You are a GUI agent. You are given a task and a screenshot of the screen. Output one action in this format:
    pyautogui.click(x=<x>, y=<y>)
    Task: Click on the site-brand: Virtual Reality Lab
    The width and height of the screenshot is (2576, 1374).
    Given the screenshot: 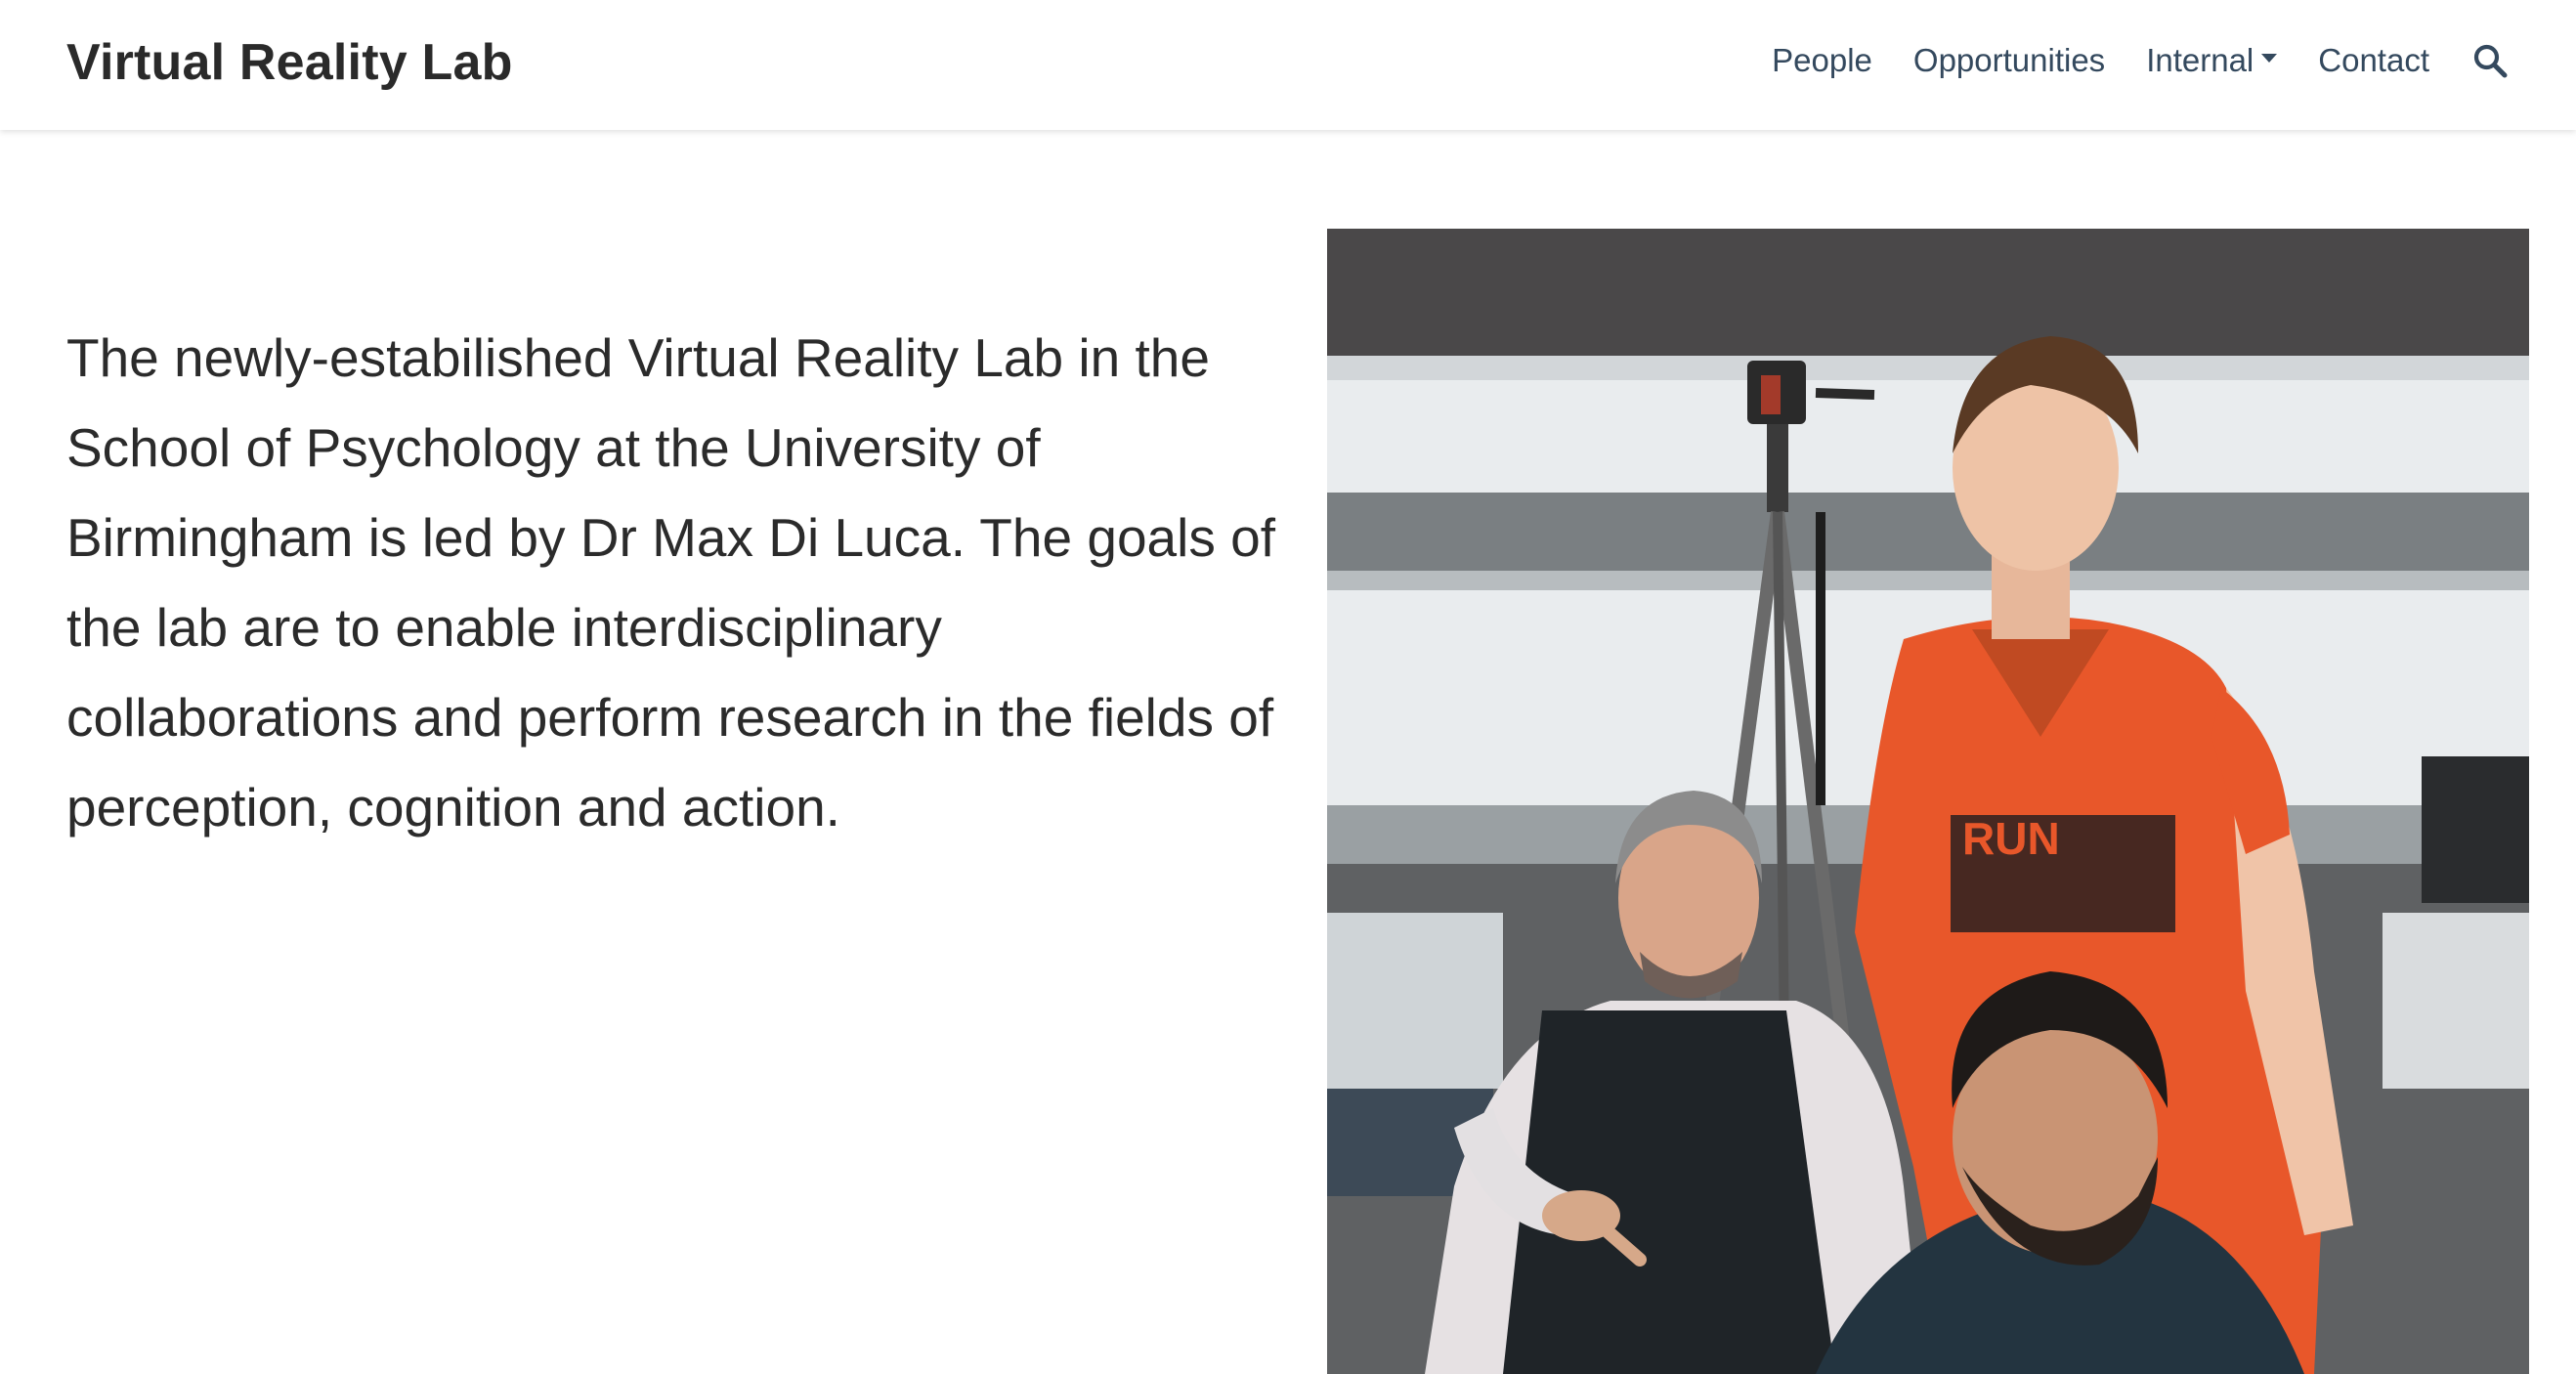 What is the action you would take?
    pyautogui.click(x=289, y=62)
    